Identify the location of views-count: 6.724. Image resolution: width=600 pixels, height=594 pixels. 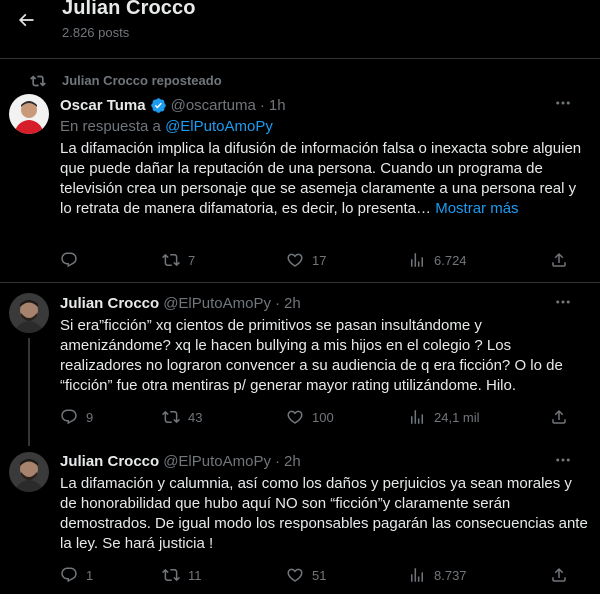
(450, 260).